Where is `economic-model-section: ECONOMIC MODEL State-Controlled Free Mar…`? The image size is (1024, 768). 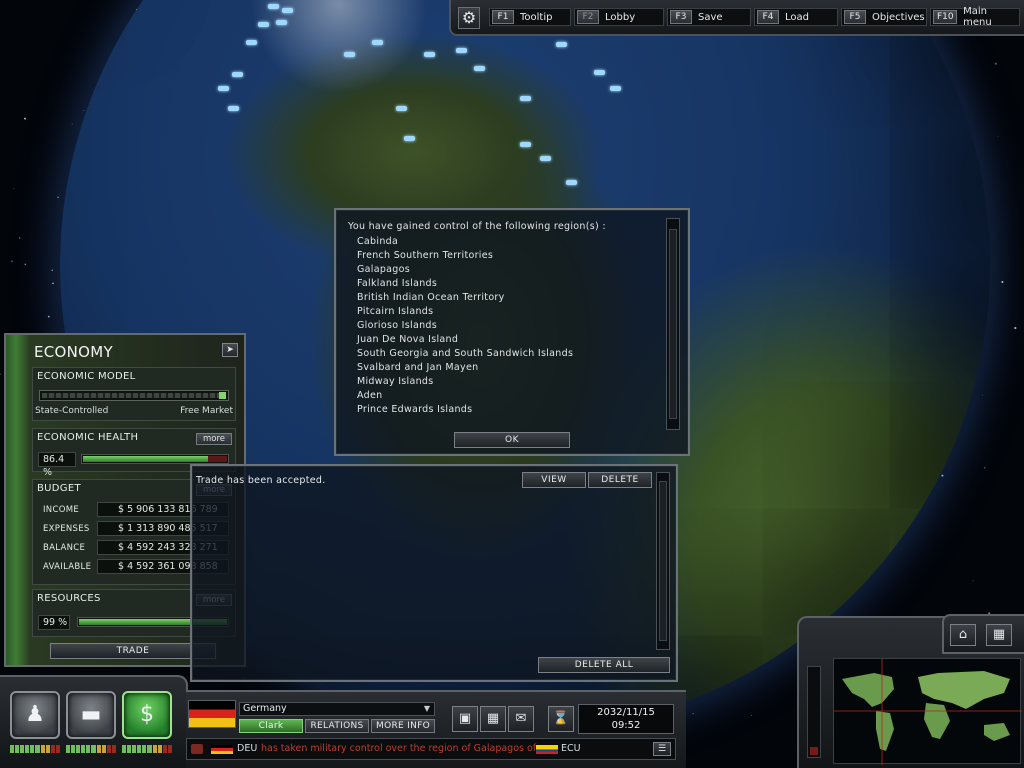 economic-model-section: ECONOMIC MODEL State-Controlled Free Mar… is located at coordinates (134, 394).